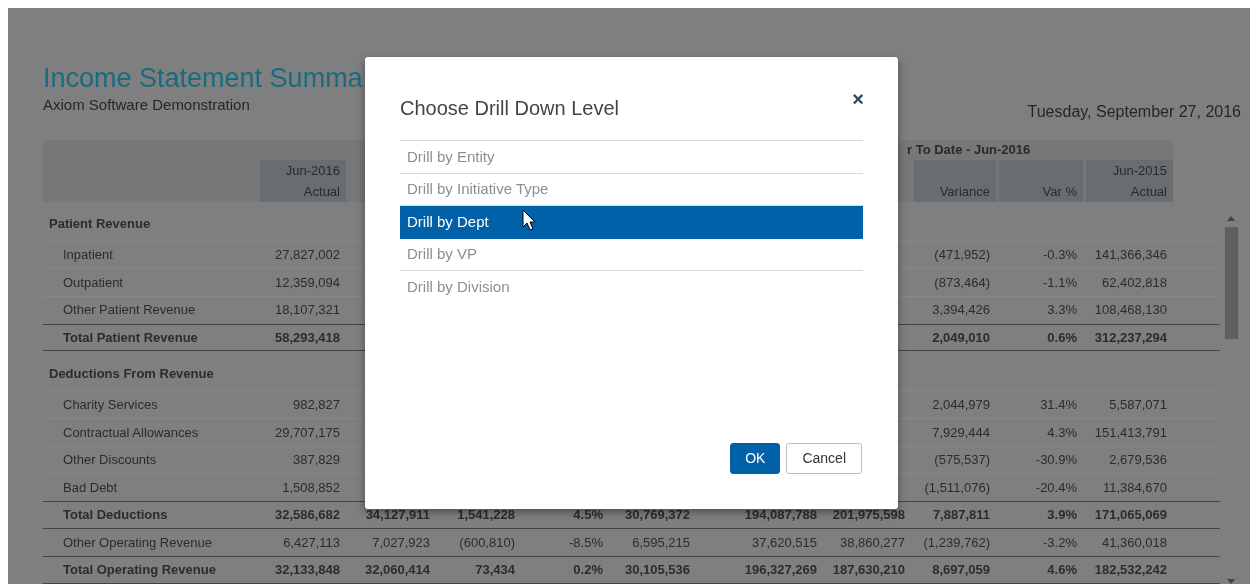 The width and height of the screenshot is (1250, 584). Describe the element at coordinates (1039, 254) in the screenshot. I see `table-cell: -0.3%` at that location.